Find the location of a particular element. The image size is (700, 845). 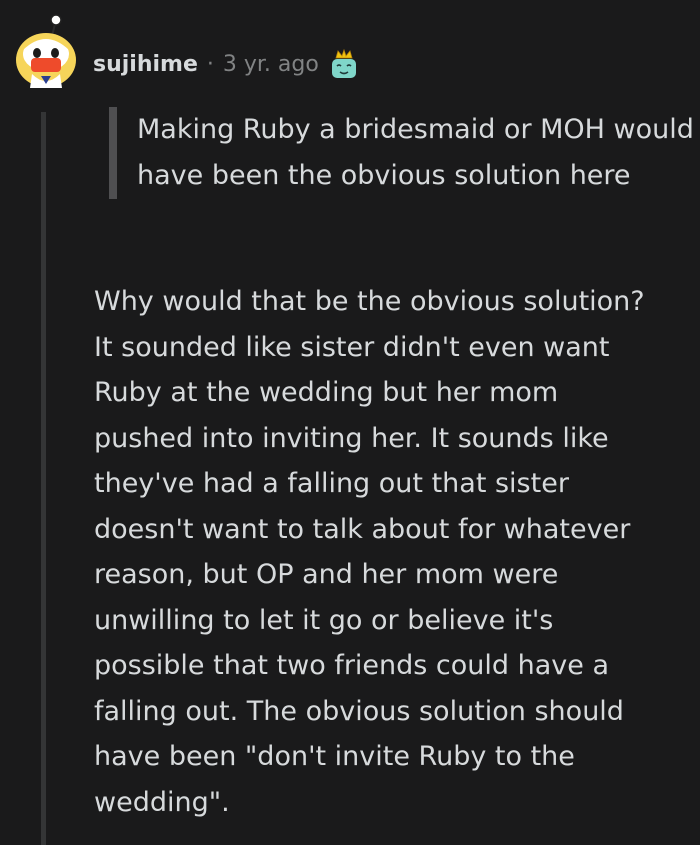

snoo-avatar-icon is located at coordinates (46, 51).